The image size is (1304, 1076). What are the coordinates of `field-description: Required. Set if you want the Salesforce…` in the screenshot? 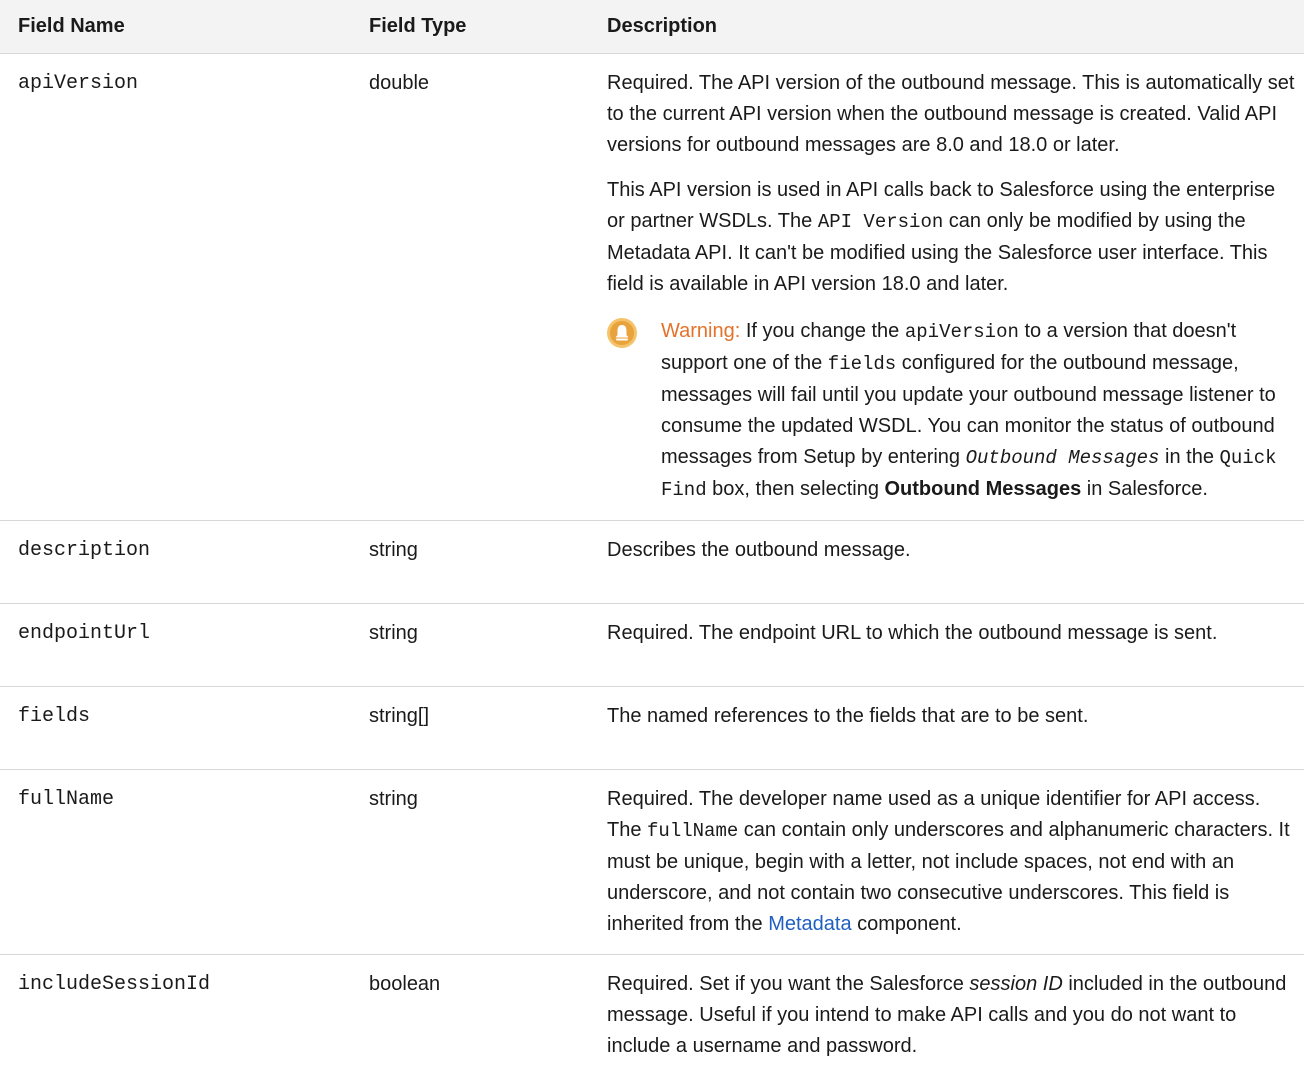 It's located at (955, 1015).